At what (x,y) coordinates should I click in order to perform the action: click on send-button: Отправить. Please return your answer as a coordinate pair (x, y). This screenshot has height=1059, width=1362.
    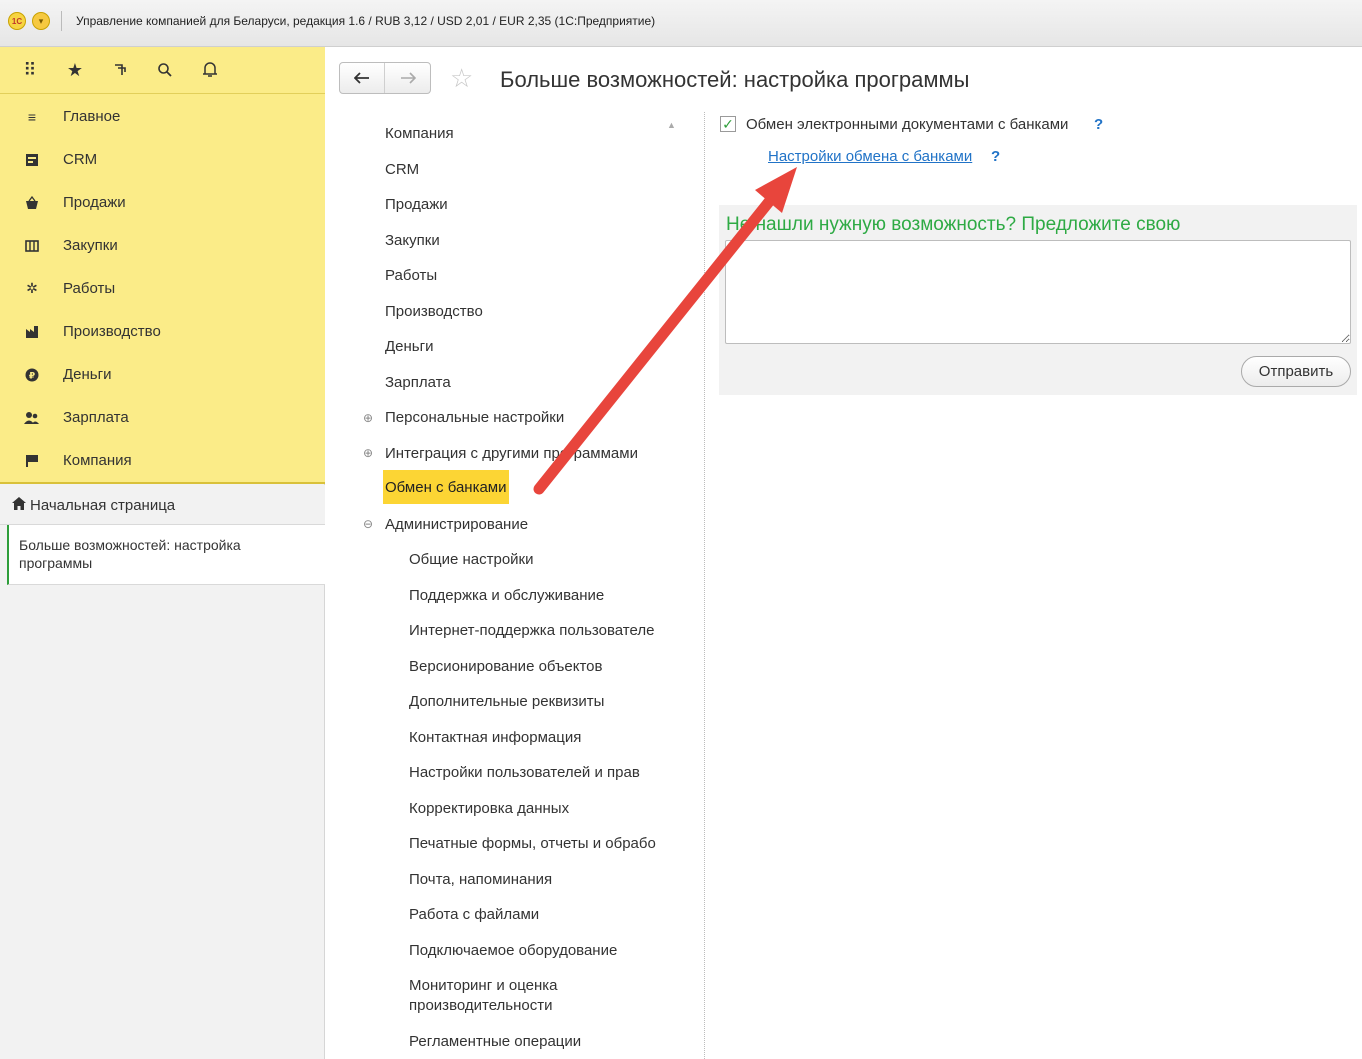
    Looking at the image, I should click on (1296, 371).